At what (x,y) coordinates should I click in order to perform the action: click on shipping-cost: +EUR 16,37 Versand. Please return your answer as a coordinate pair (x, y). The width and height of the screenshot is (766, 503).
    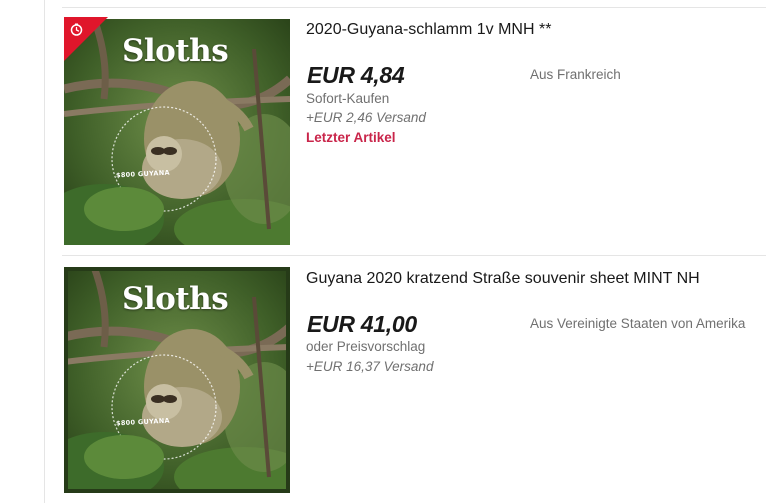
    Looking at the image, I should click on (370, 366).